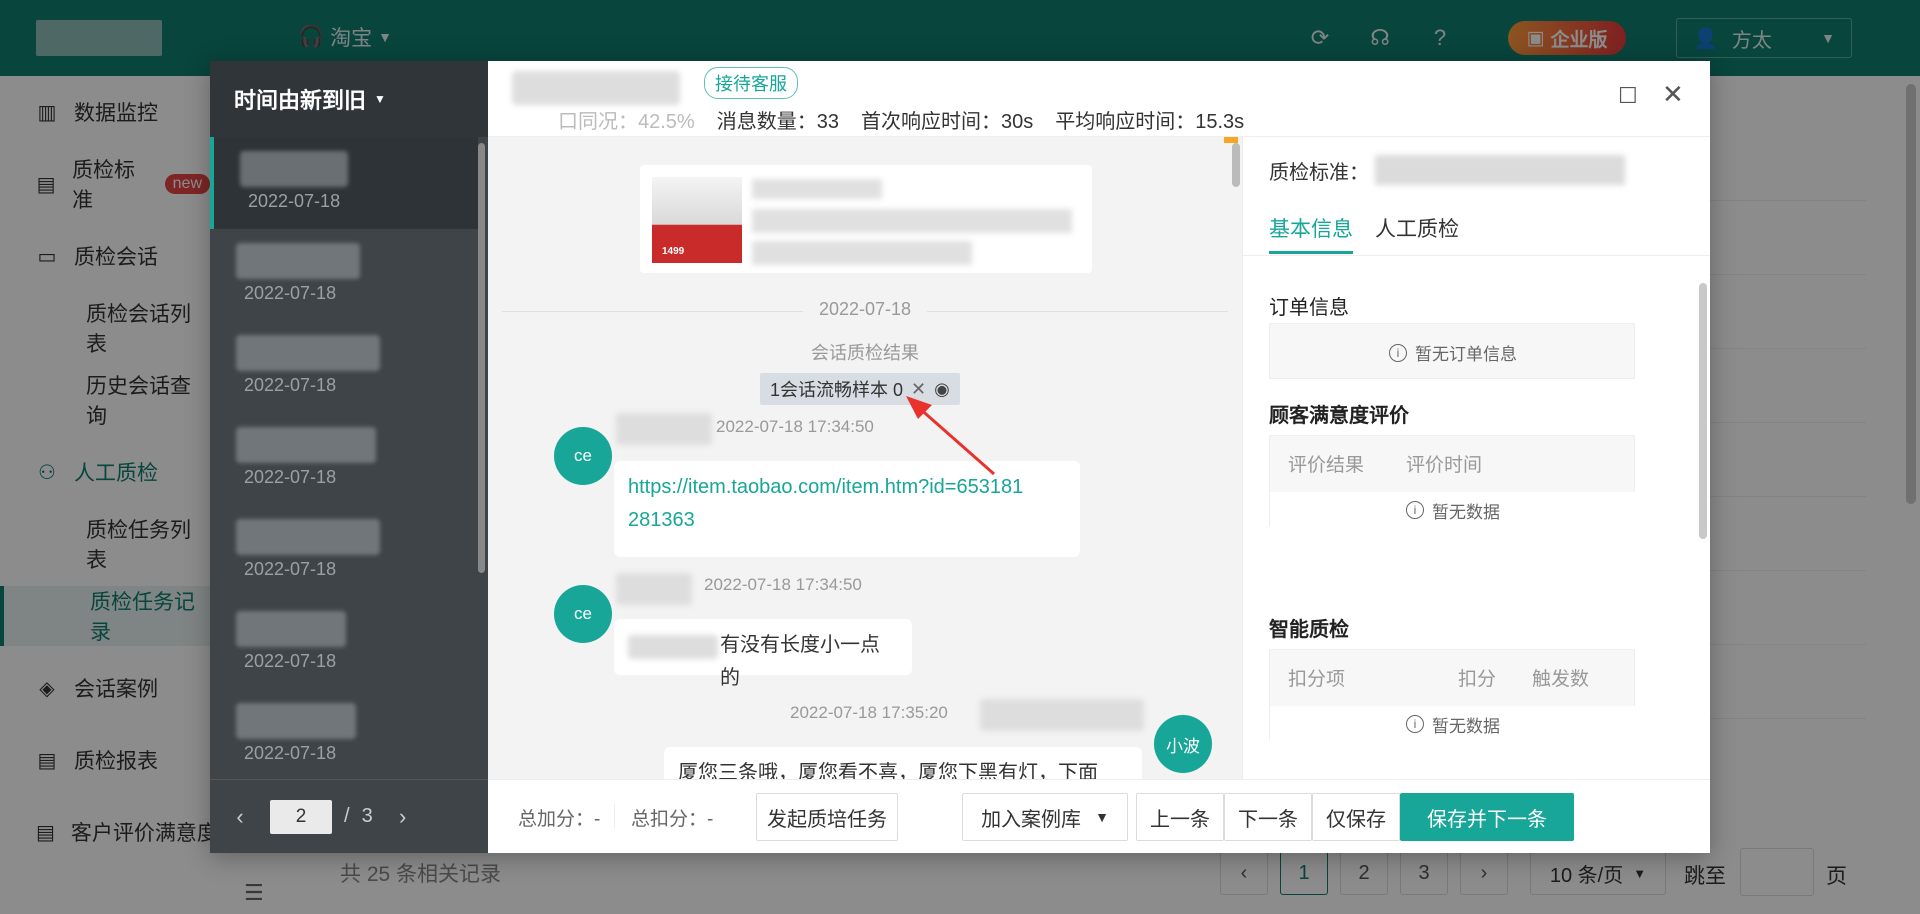  What do you see at coordinates (1452, 695) in the screenshot?
I see `smart-qc-table: 扣分项 扣分 触发数 i 暂无数据` at bounding box center [1452, 695].